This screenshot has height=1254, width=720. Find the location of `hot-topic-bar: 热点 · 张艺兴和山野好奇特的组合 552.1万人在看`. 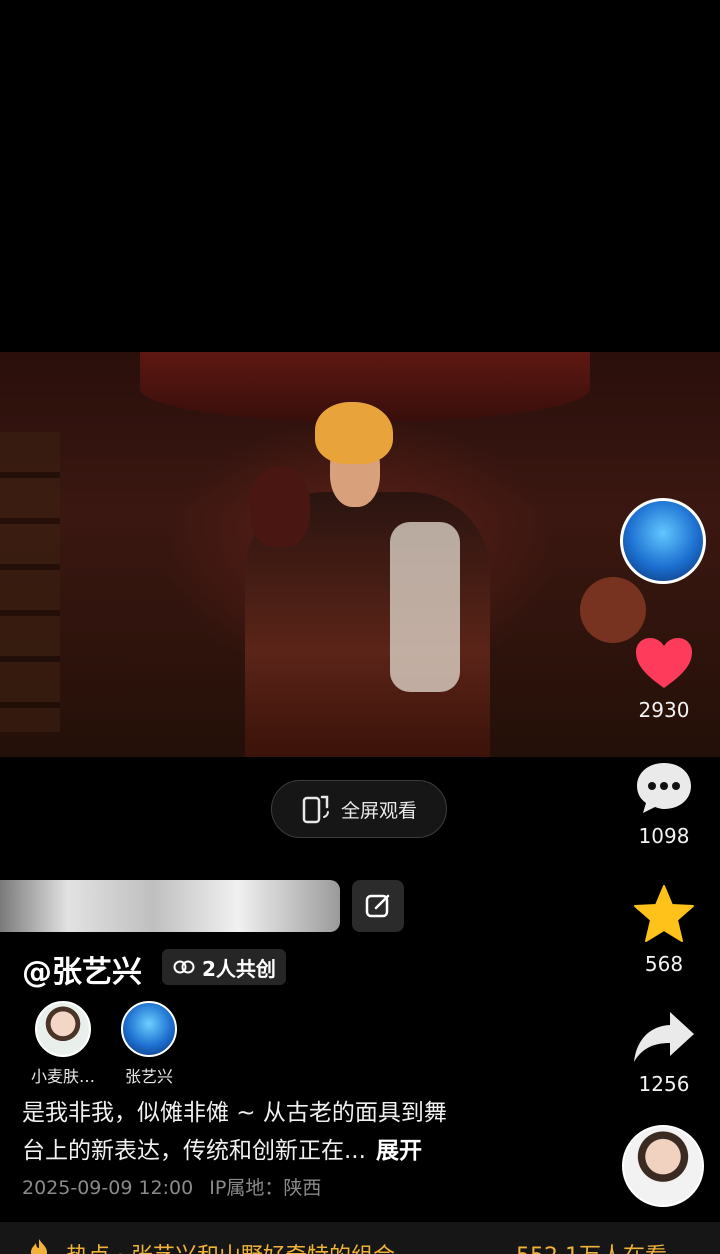

hot-topic-bar: 热点 · 张艺兴和山野好奇特的组合 552.1万人在看 is located at coordinates (360, 1238).